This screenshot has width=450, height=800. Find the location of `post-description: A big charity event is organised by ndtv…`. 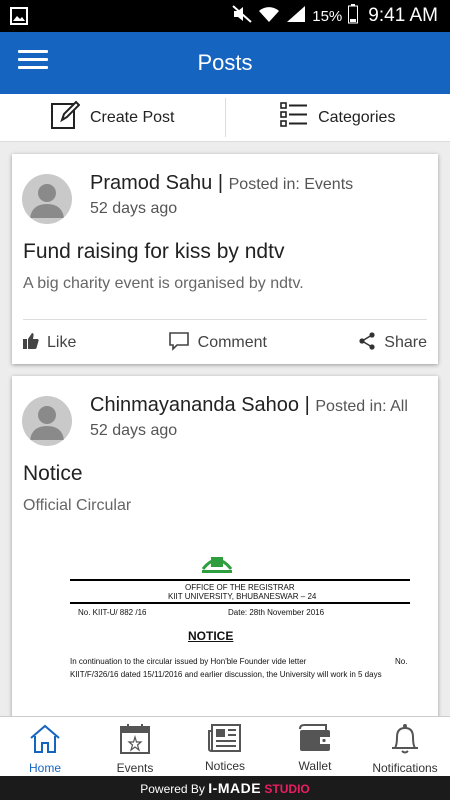

post-description: A big charity event is organised by ndtv… is located at coordinates (163, 283).